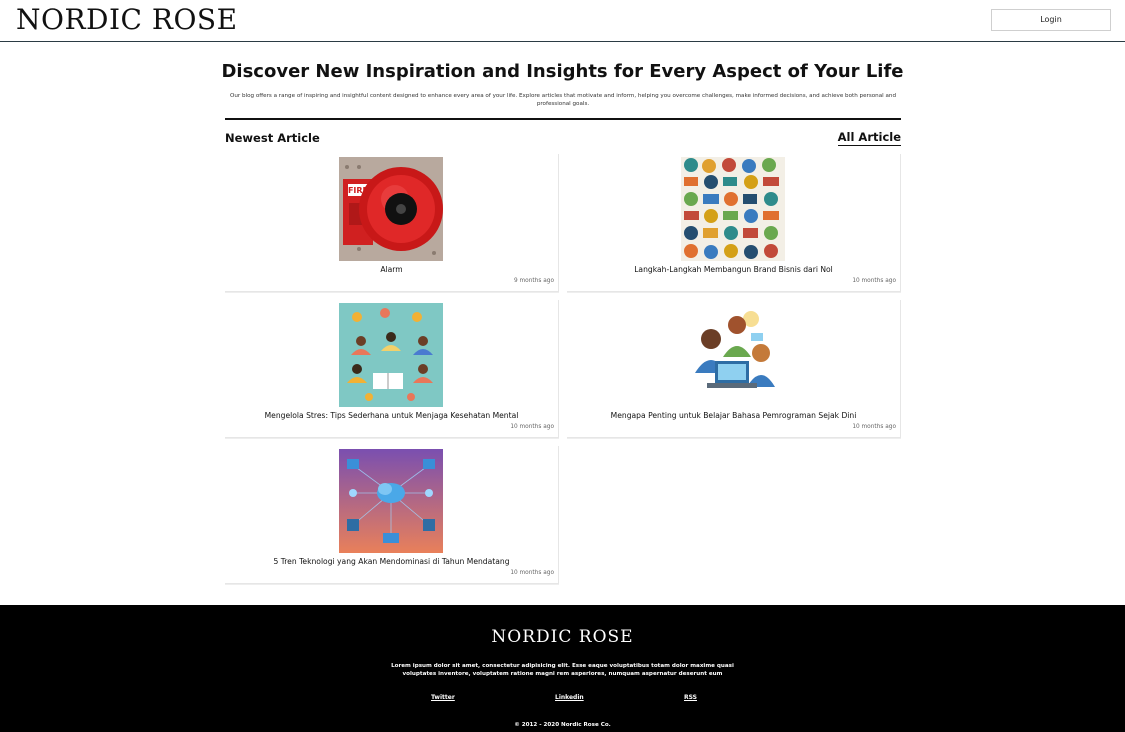 The image size is (1125, 732). What do you see at coordinates (1051, 20) in the screenshot?
I see `login-button: Login` at bounding box center [1051, 20].